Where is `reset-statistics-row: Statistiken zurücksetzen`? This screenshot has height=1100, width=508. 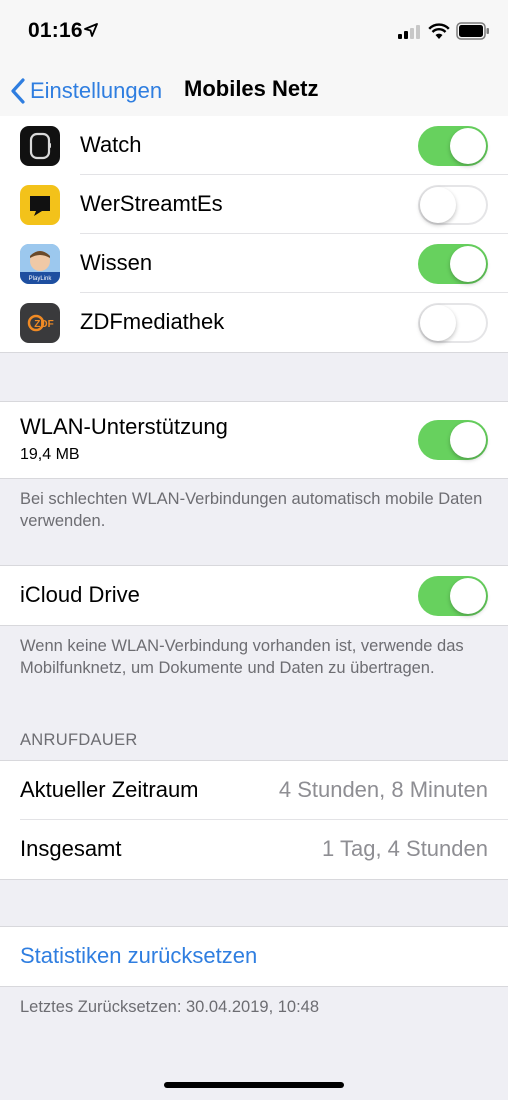
reset-statistics-row: Statistiken zurücksetzen is located at coordinates (254, 956).